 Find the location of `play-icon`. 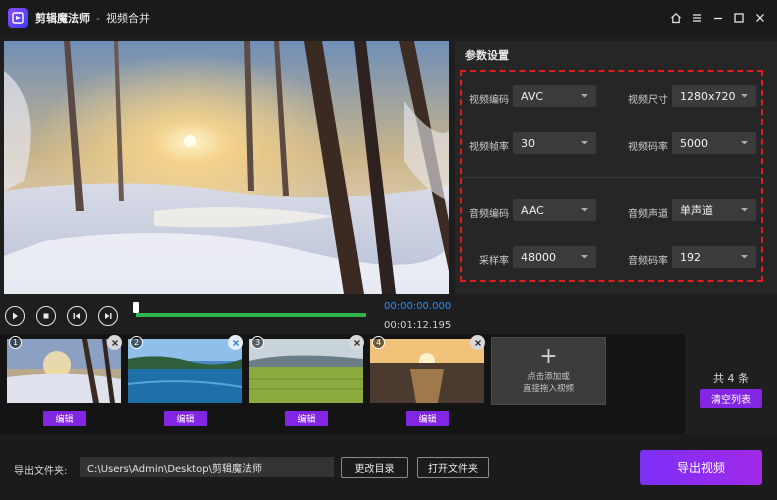

play-icon is located at coordinates (15, 316).